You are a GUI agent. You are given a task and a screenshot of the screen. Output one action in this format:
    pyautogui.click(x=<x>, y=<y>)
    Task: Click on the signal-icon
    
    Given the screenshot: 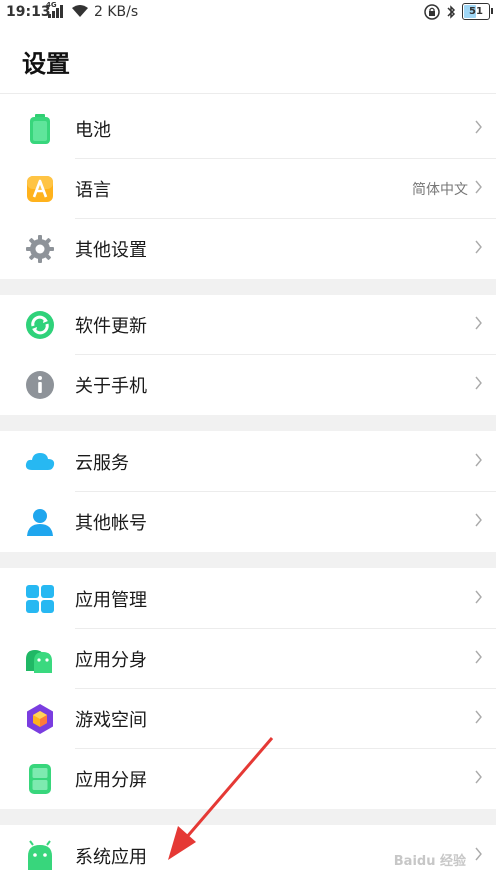 What is the action you would take?
    pyautogui.click(x=55, y=11)
    